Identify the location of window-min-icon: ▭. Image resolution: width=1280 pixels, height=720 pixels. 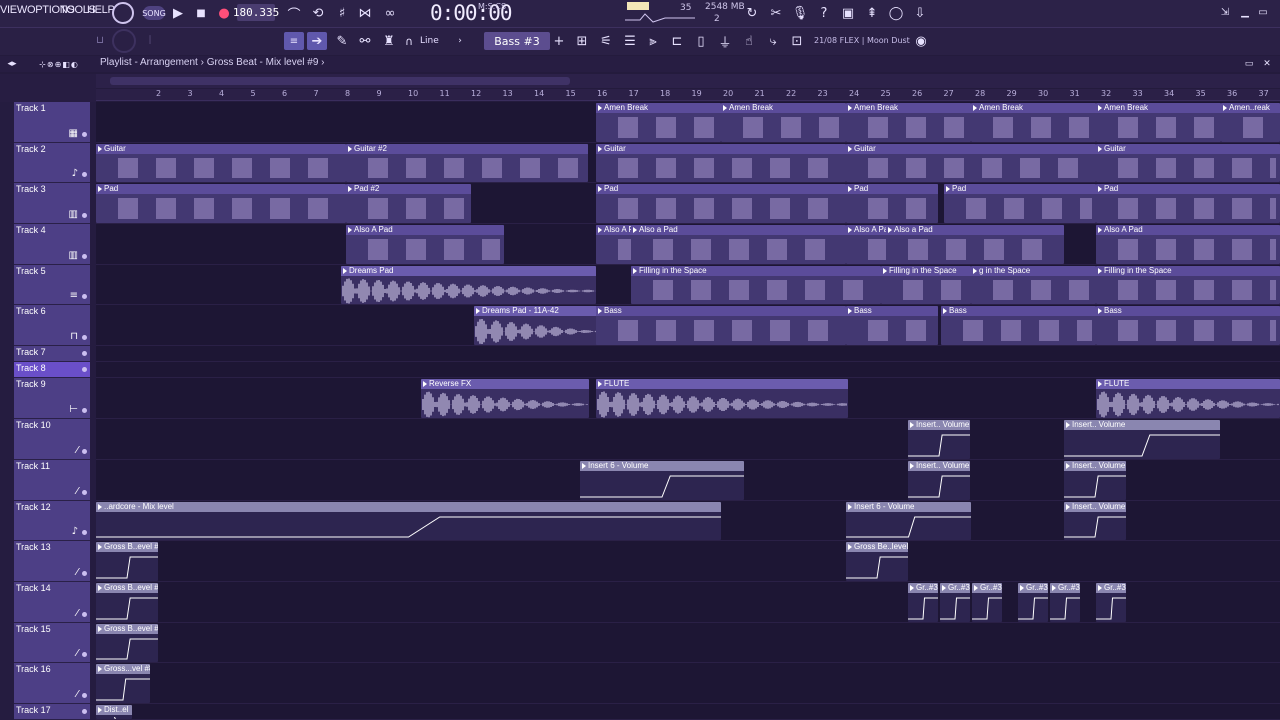
(1249, 64).